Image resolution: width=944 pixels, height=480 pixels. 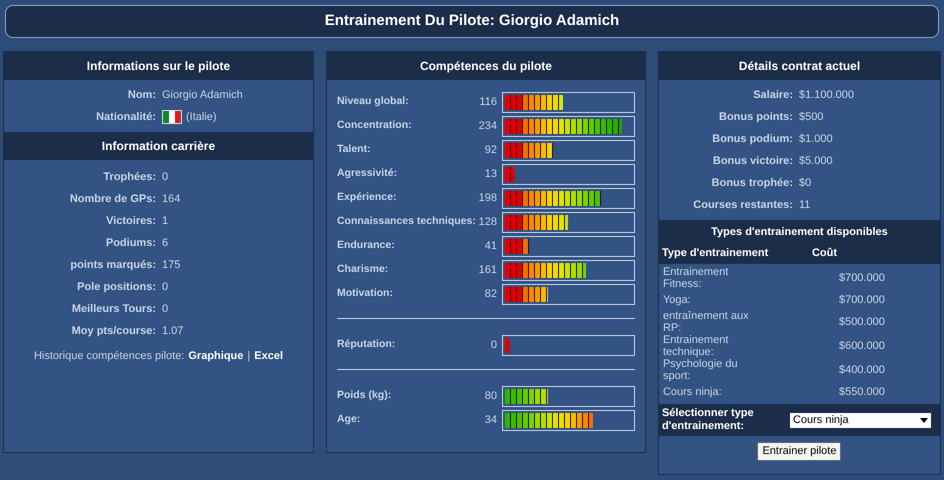 I want to click on training-title: Types d'entrainement disponibles, so click(x=799, y=232).